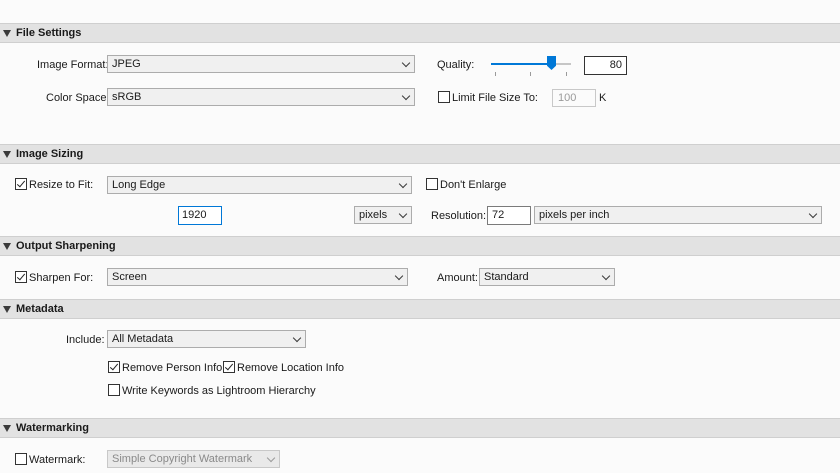 The image size is (840, 473). Describe the element at coordinates (420, 33) in the screenshot. I see `section-header-file-settings: File Settings` at that location.